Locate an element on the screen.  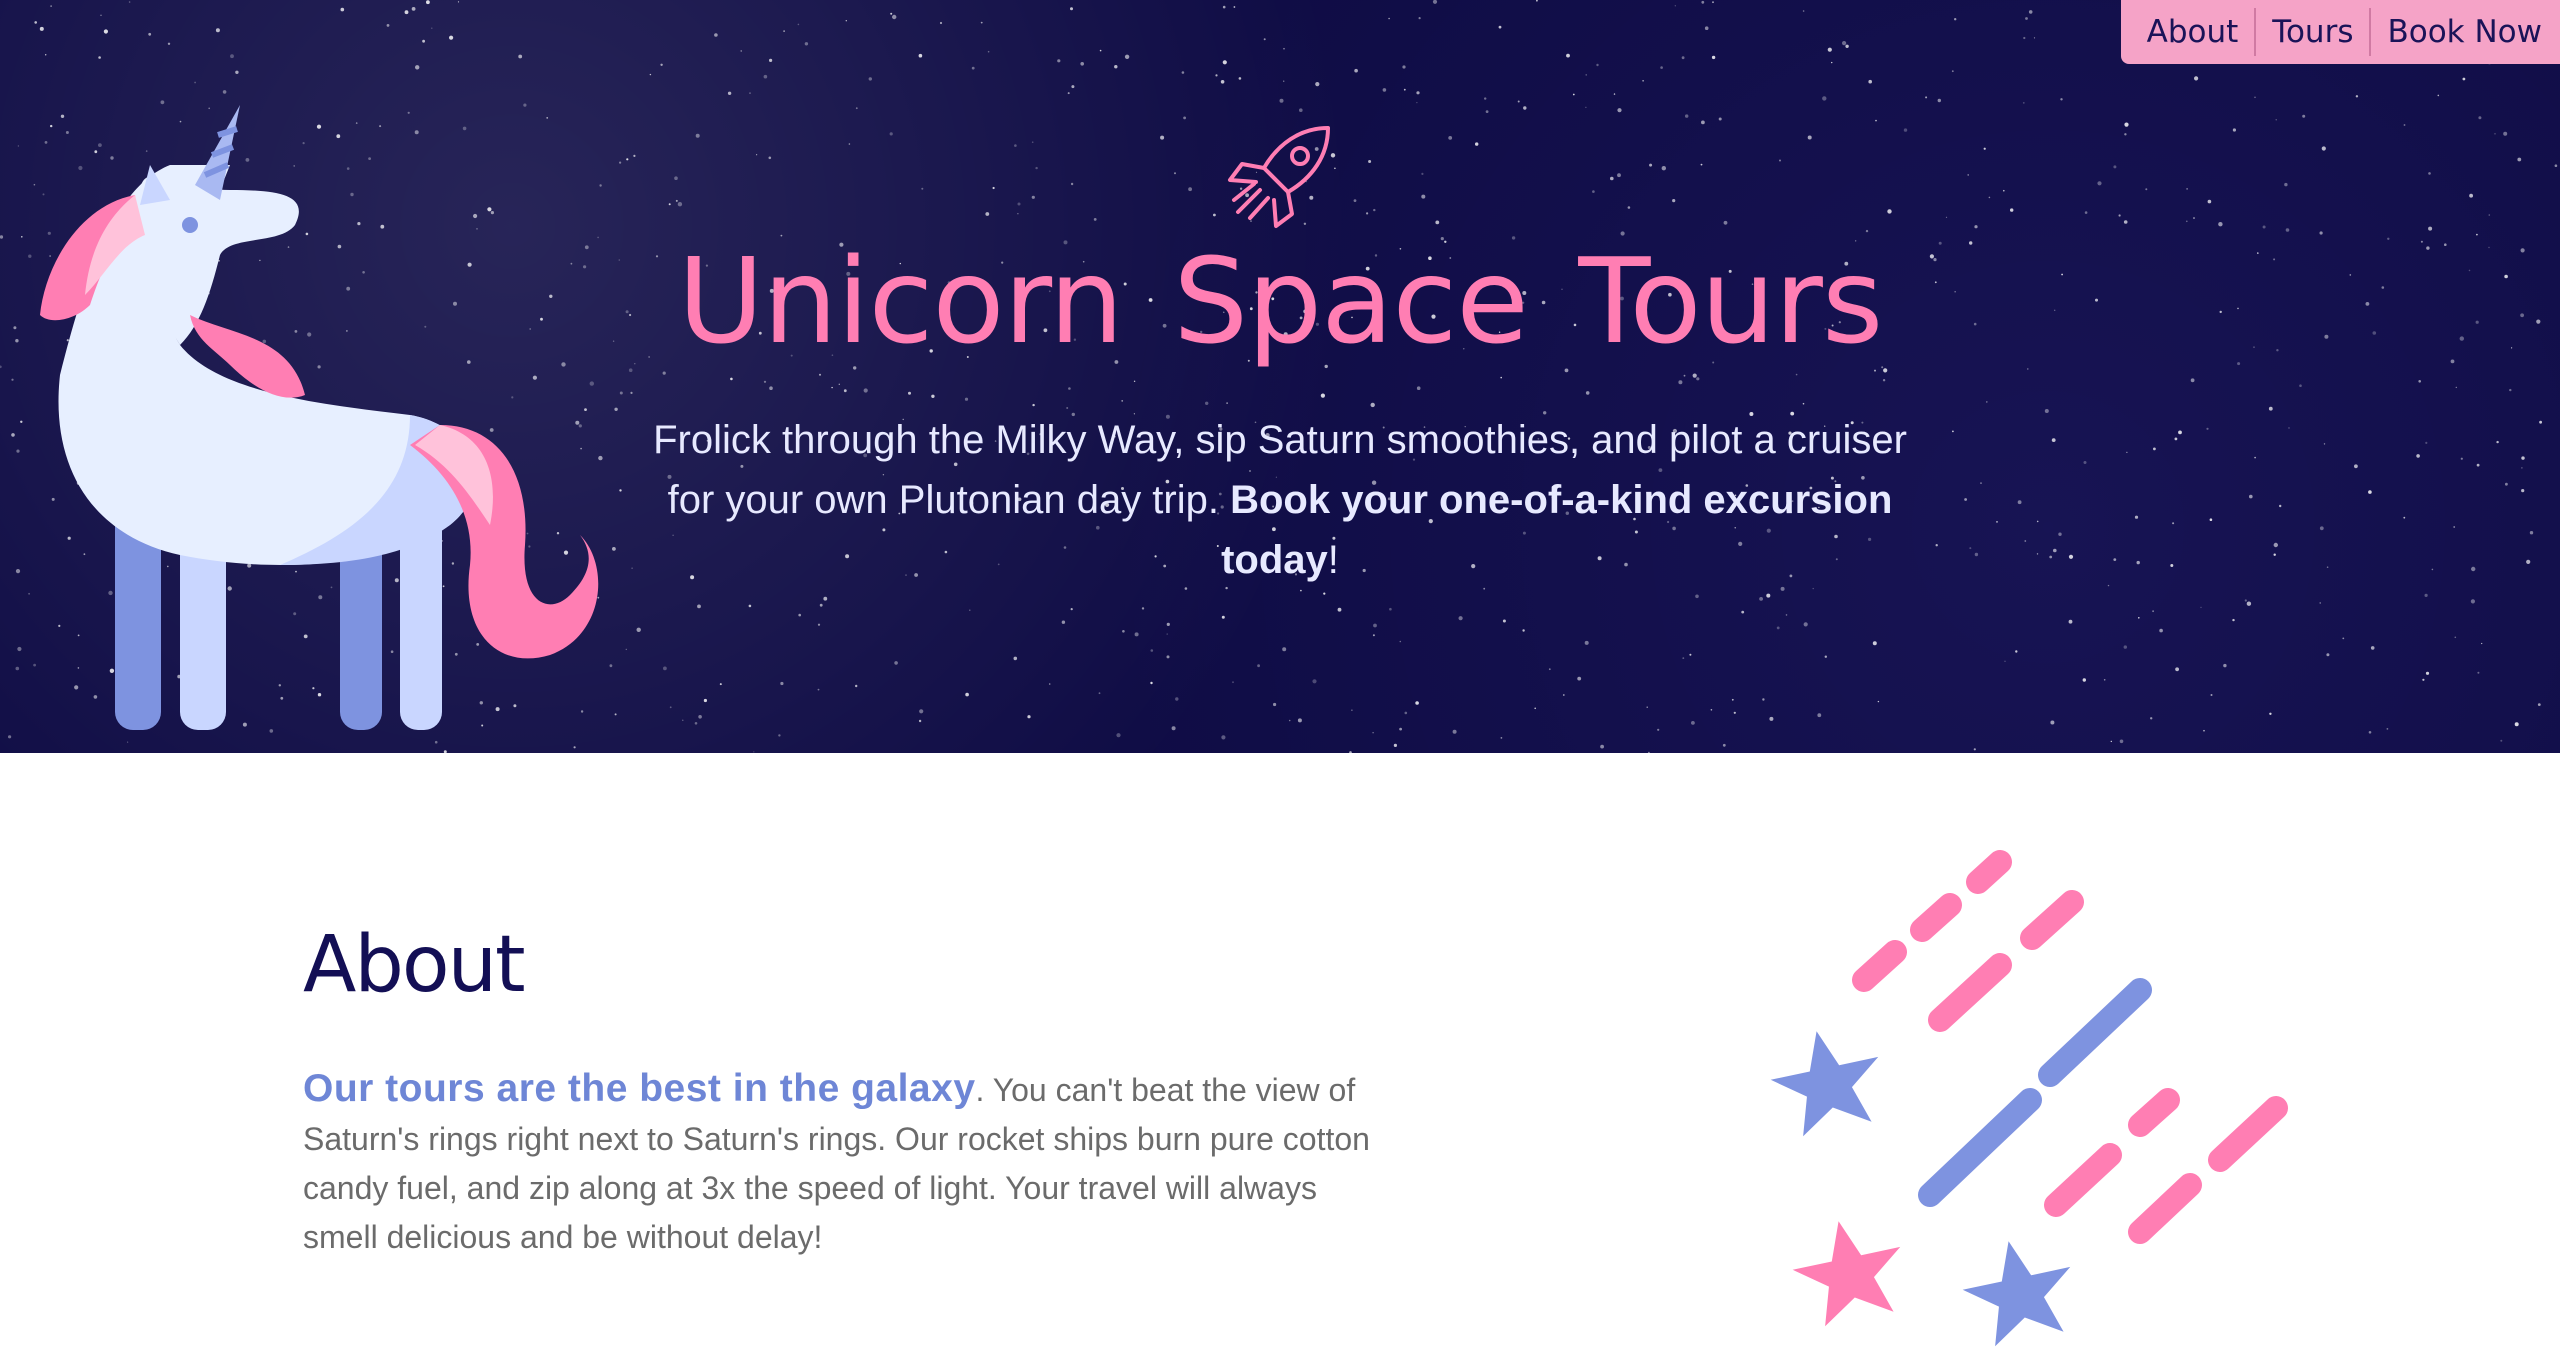
shooting-stars-illustration is located at coordinates (2029, 1098).